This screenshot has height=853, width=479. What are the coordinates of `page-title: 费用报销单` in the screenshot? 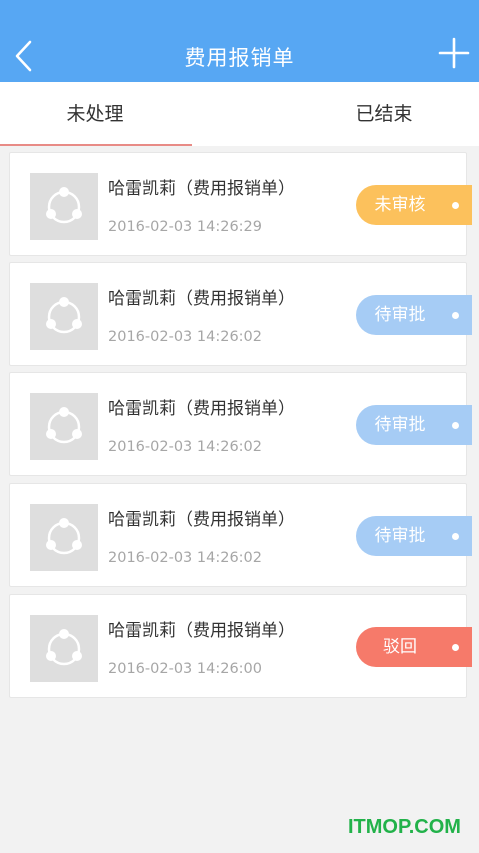 It's located at (239, 58).